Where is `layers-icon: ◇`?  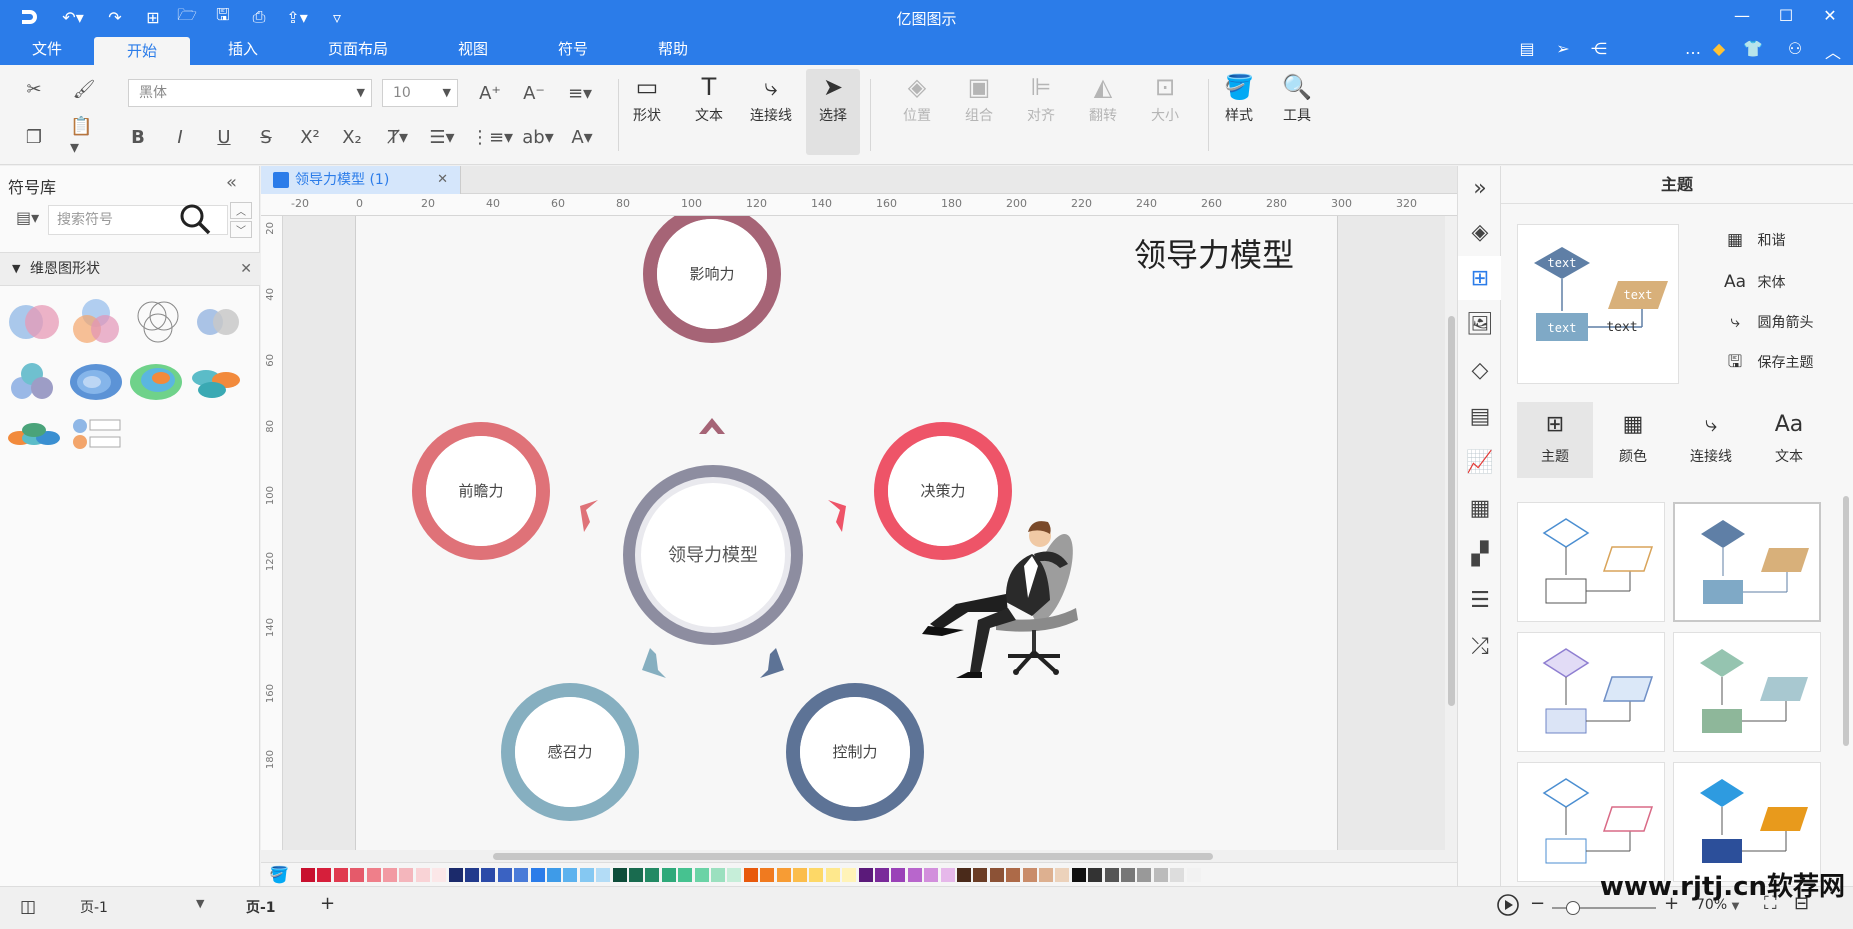
layers-icon: ◇ is located at coordinates (1480, 370).